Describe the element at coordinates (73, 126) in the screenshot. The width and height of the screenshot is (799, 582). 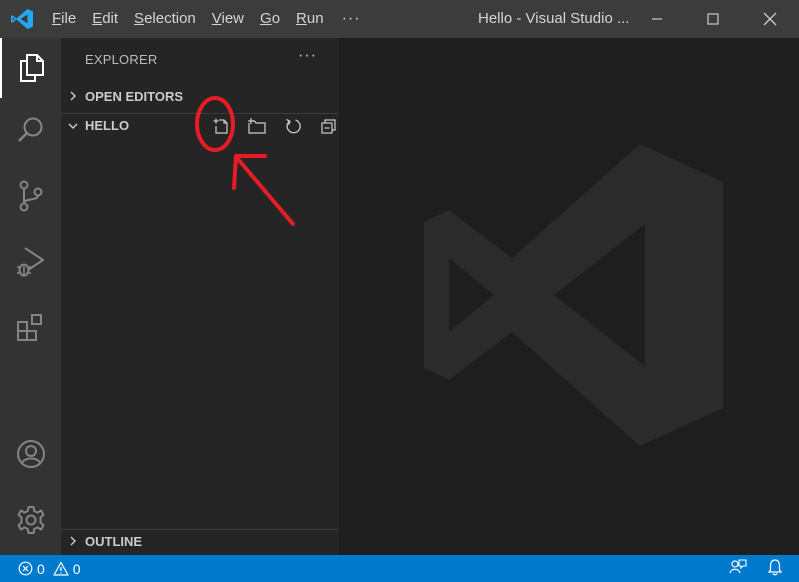
I see `chevron-down-icon` at that location.